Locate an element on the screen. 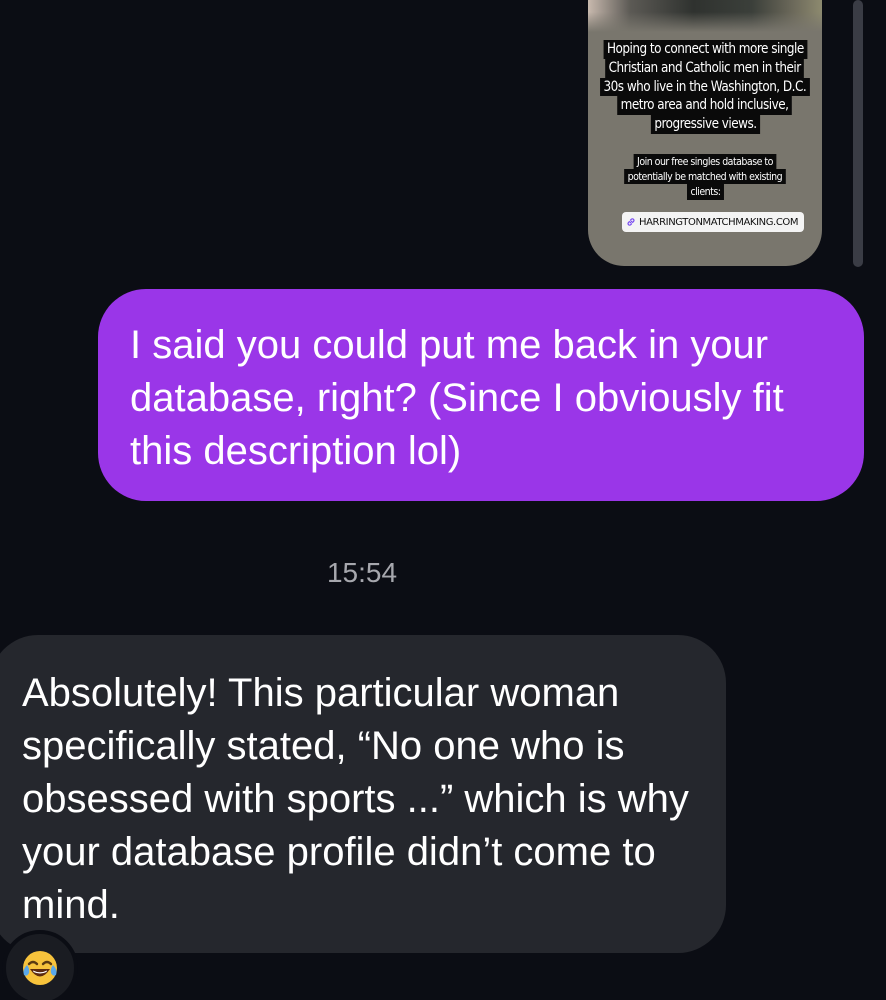  story-headline-line: progressive views. is located at coordinates (705, 124).